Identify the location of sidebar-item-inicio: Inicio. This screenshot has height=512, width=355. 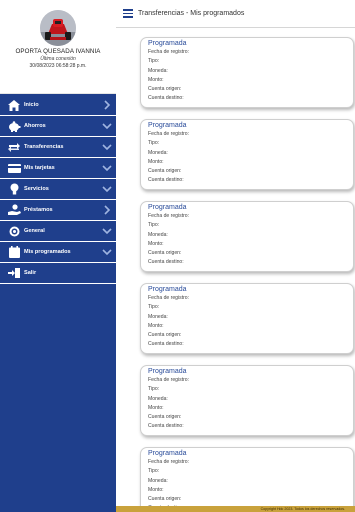
(58, 105).